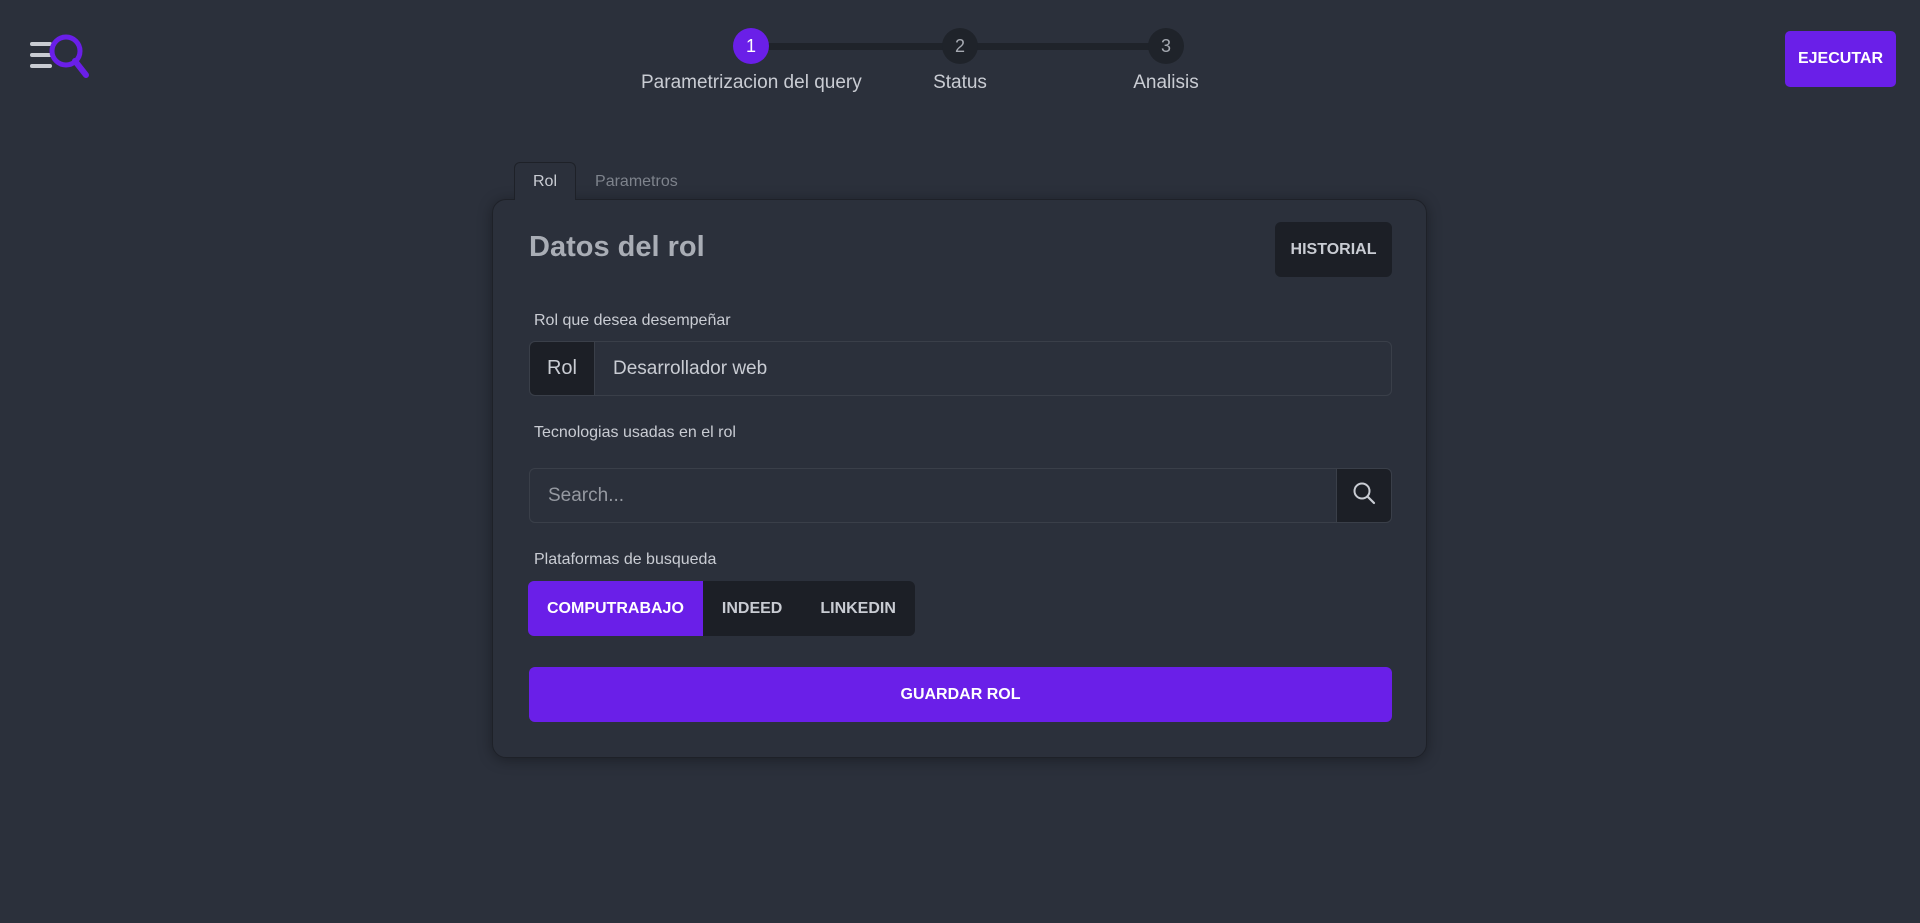 The height and width of the screenshot is (923, 1920). I want to click on step-2: 2 Status, so click(960, 61).